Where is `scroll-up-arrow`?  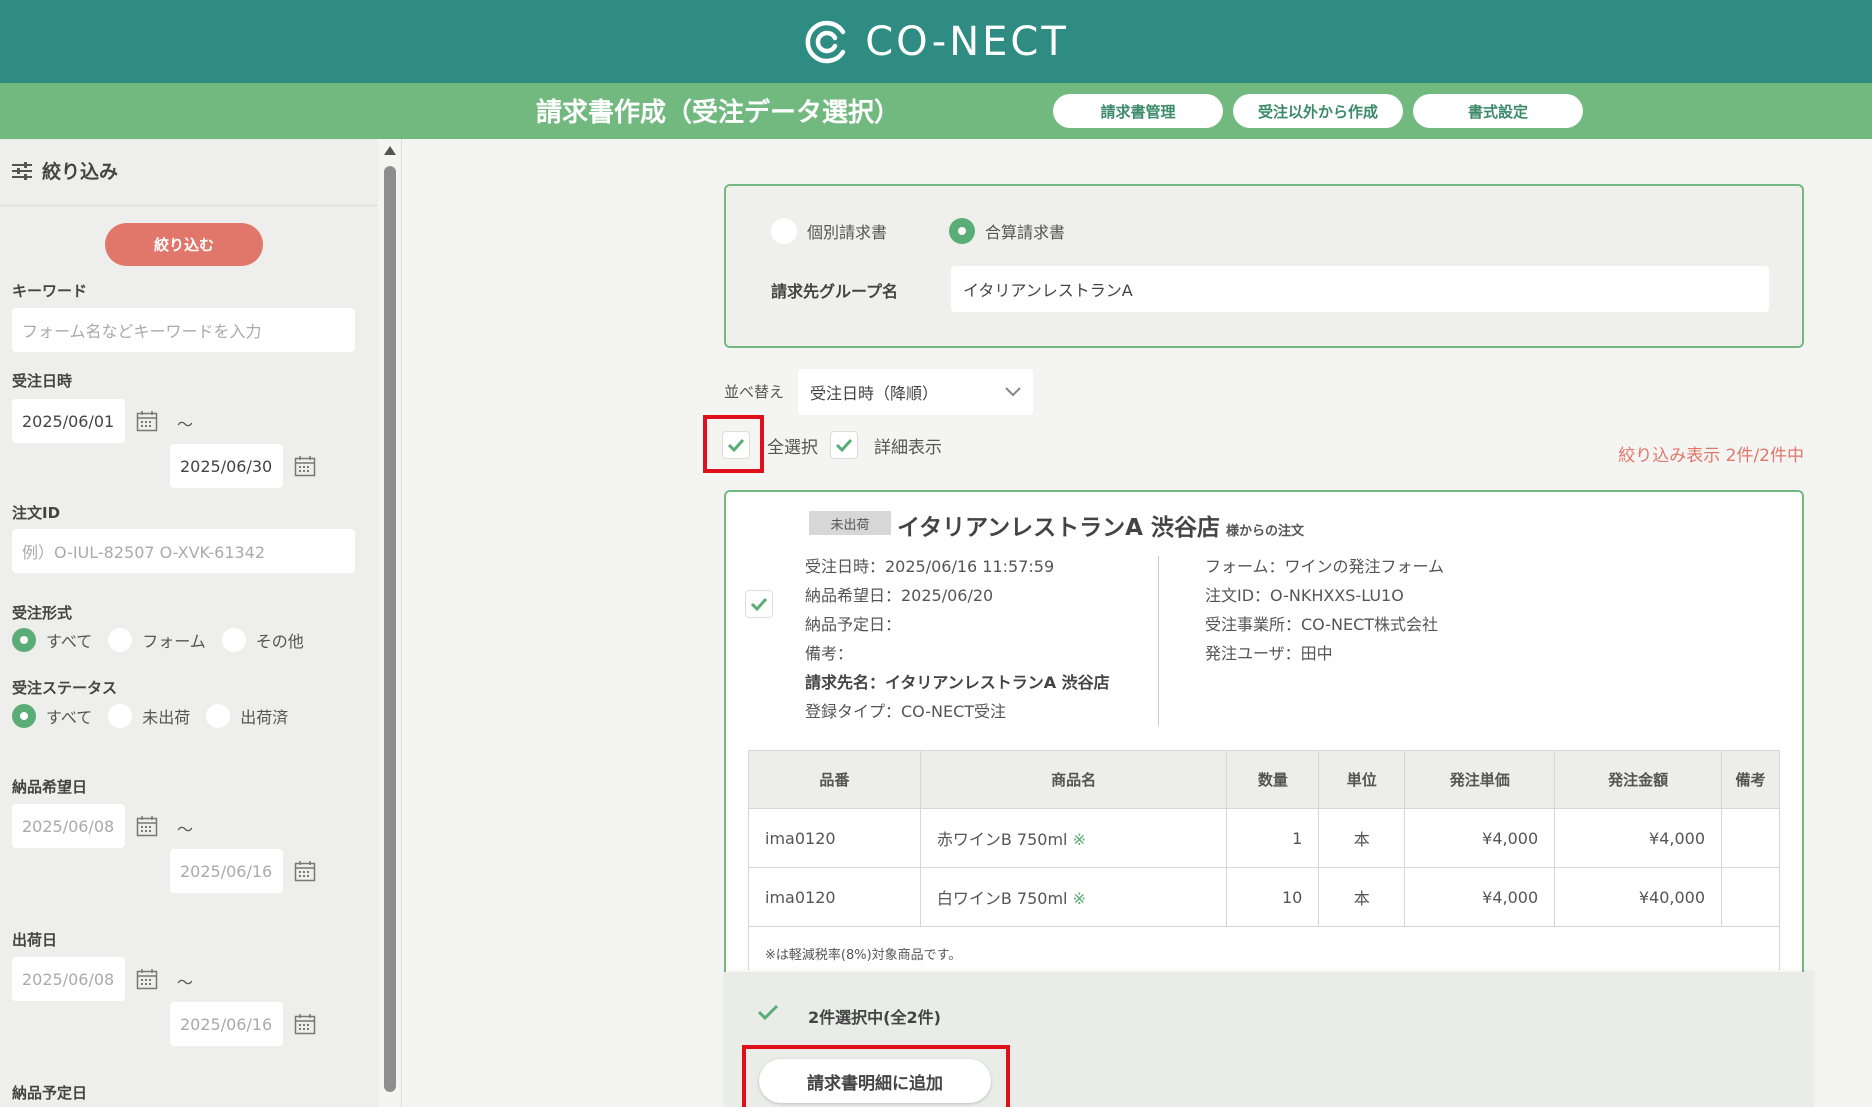
scroll-up-arrow is located at coordinates (390, 150).